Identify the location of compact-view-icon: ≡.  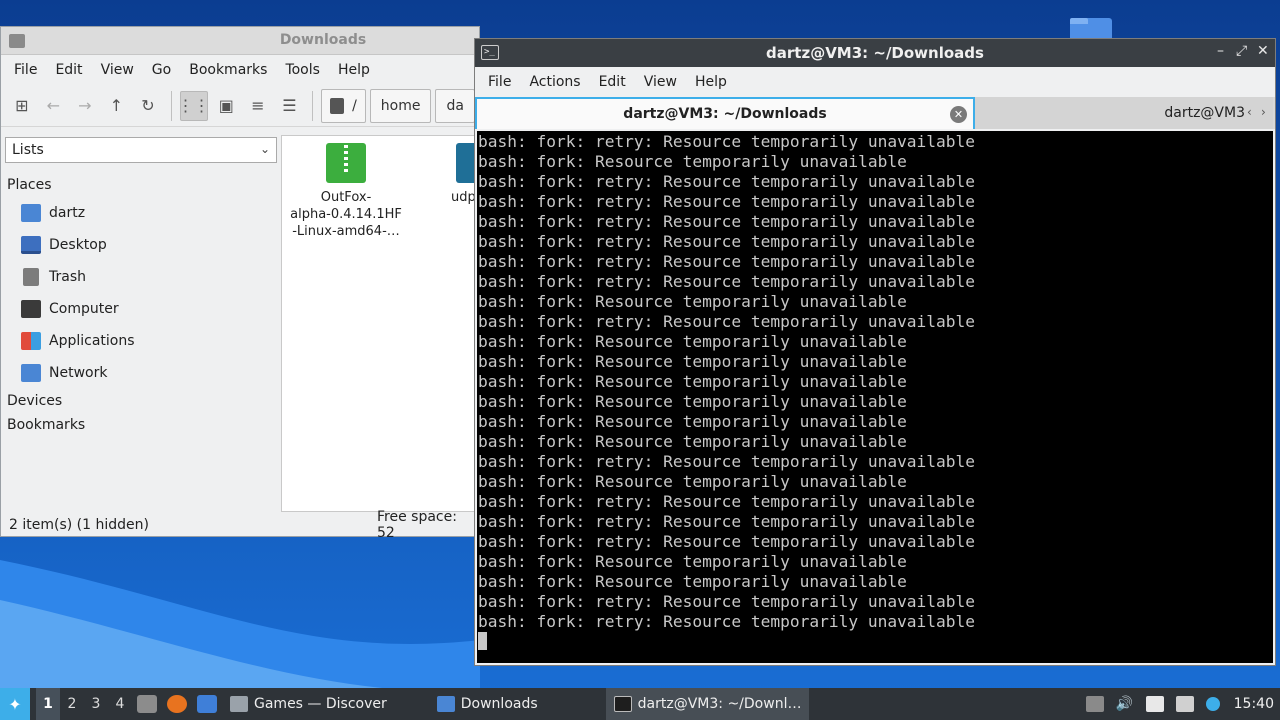
(258, 106).